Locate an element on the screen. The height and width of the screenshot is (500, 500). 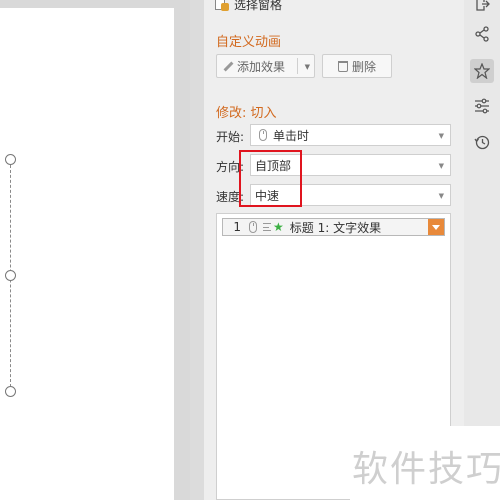
delete-label: 删除 is located at coordinates (363, 66).